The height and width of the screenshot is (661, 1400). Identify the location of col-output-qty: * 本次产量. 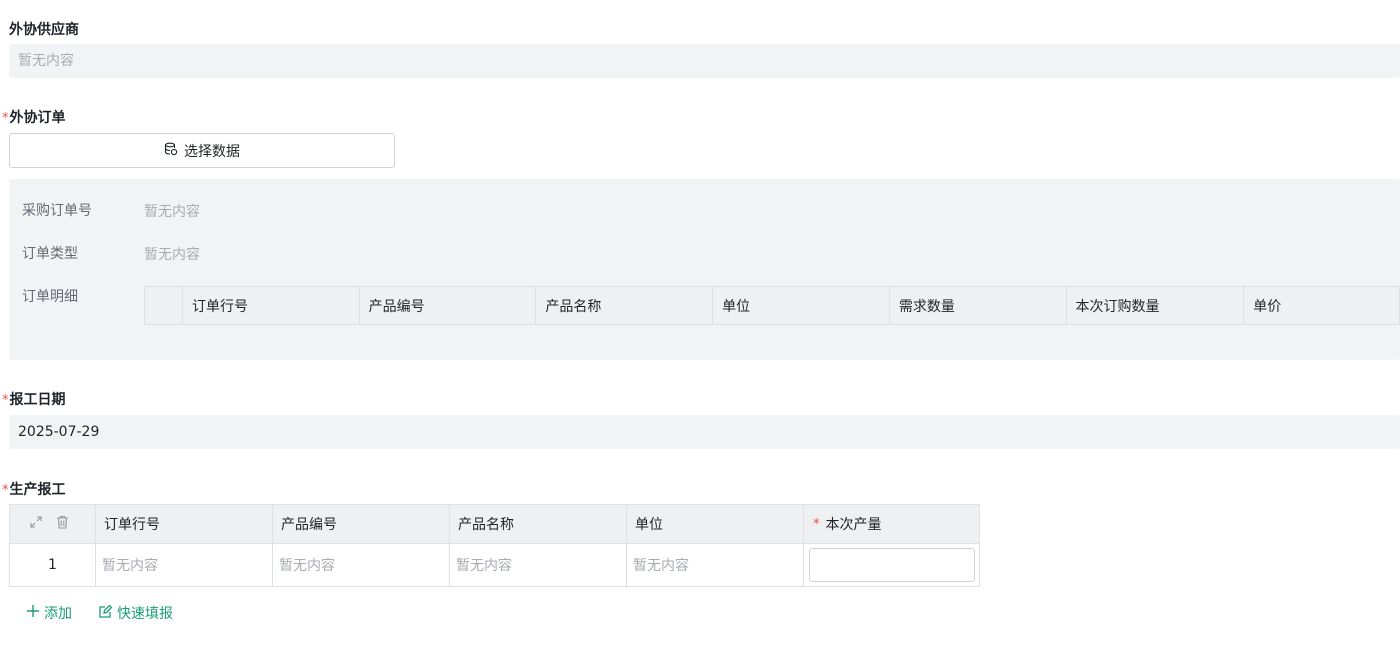
(891, 524).